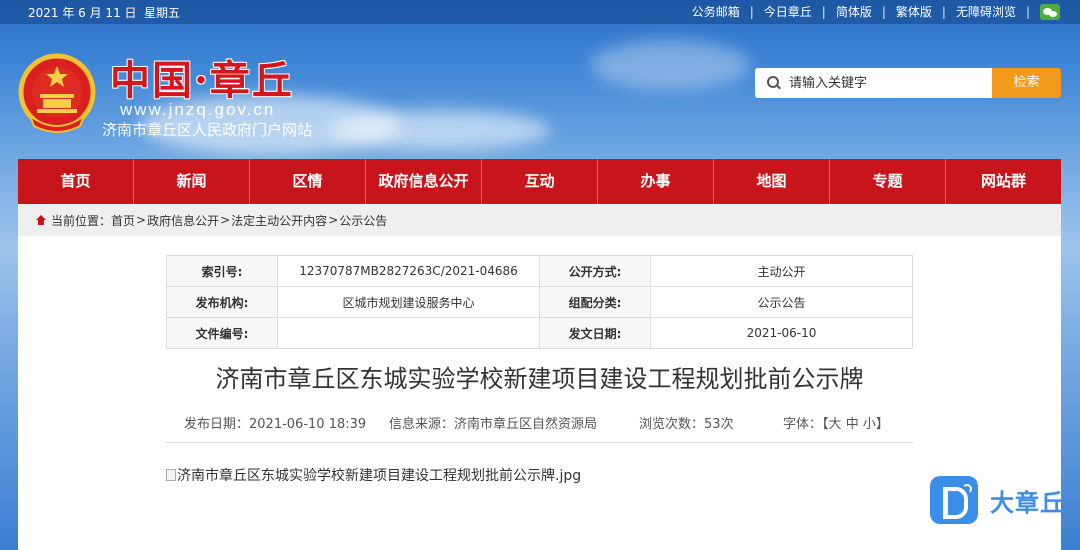 The image size is (1080, 550). I want to click on article-image: 济南市章丘区东城实验学校新建项目建设工程规划批前公示牌.jpg, so click(373, 475).